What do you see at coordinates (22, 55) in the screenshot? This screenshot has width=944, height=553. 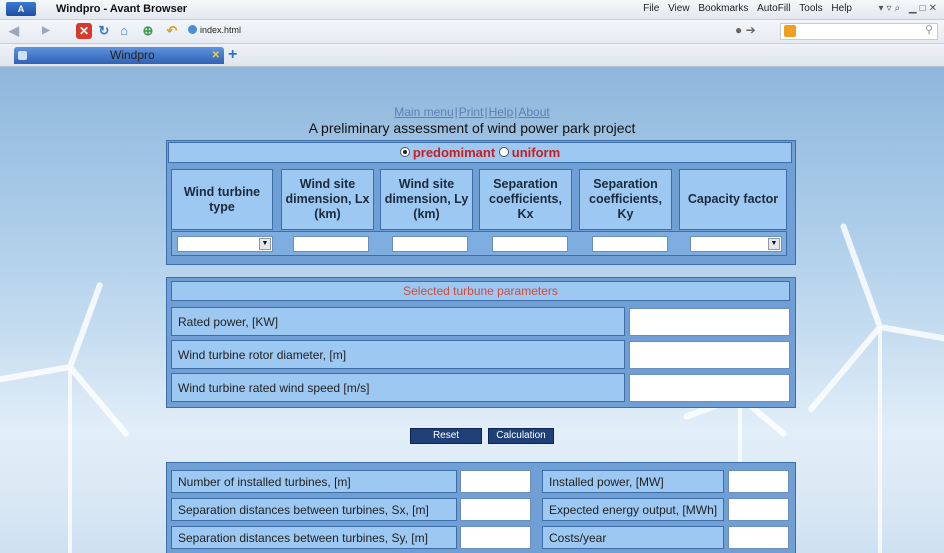 I see `tab-favicon-icon` at bounding box center [22, 55].